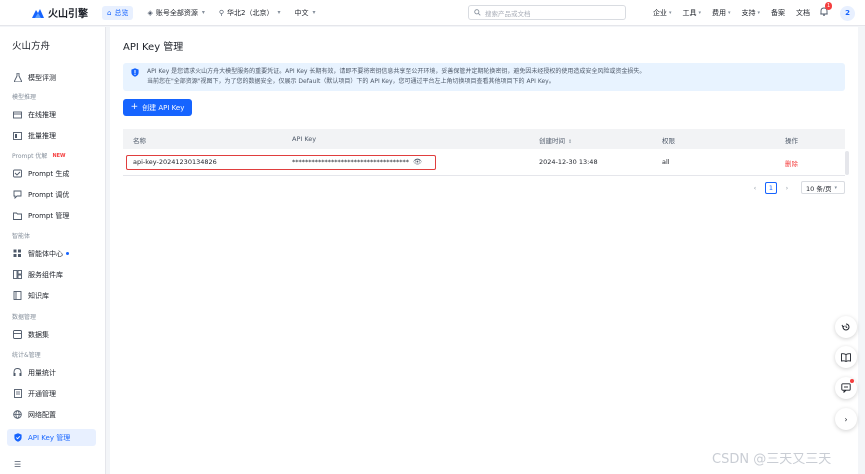  What do you see at coordinates (17, 215) in the screenshot?
I see `folder-icon` at bounding box center [17, 215].